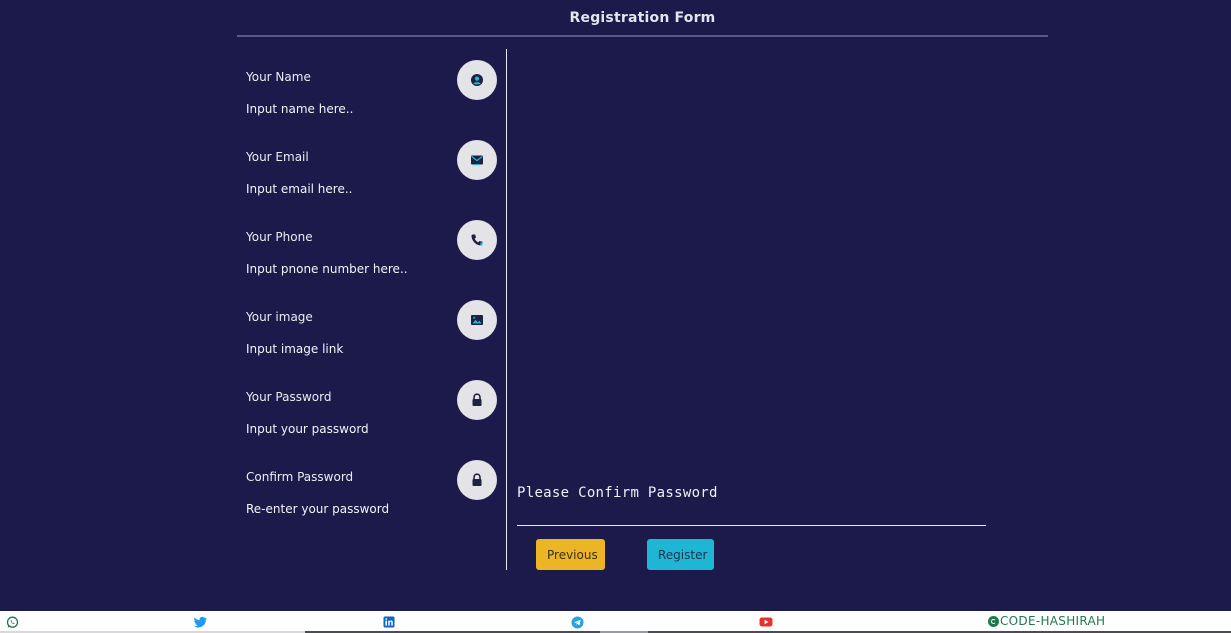 The height and width of the screenshot is (633, 1231). I want to click on email-field: Your Email Input email here.., so click(373, 176).